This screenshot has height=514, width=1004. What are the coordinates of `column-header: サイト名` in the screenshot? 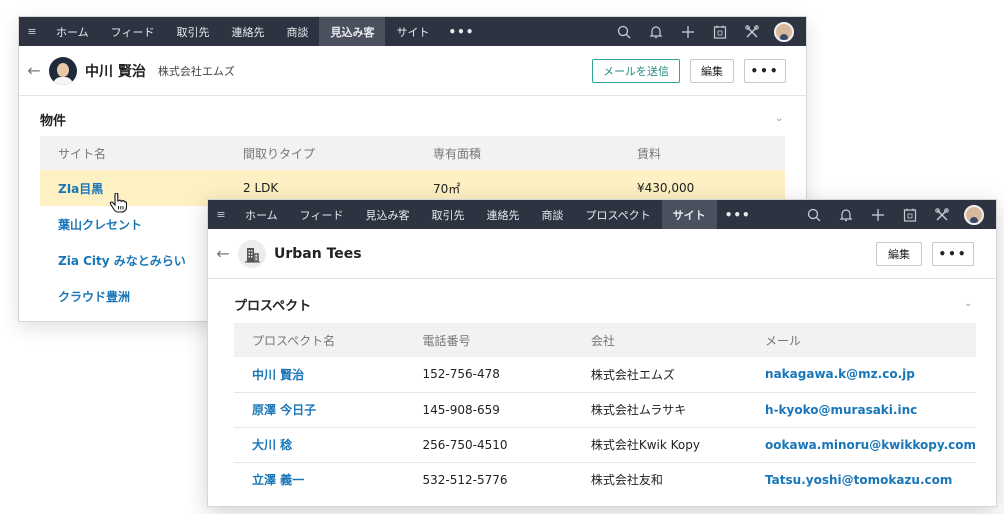 It's located at (132, 153).